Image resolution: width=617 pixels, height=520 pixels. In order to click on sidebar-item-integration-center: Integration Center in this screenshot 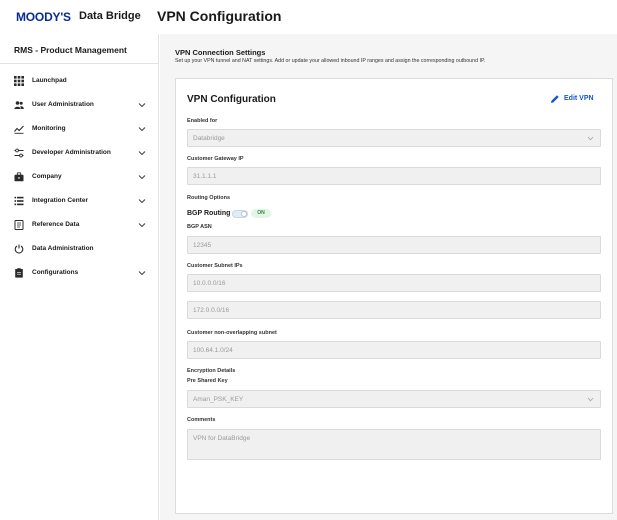, I will do `click(79, 202)`.